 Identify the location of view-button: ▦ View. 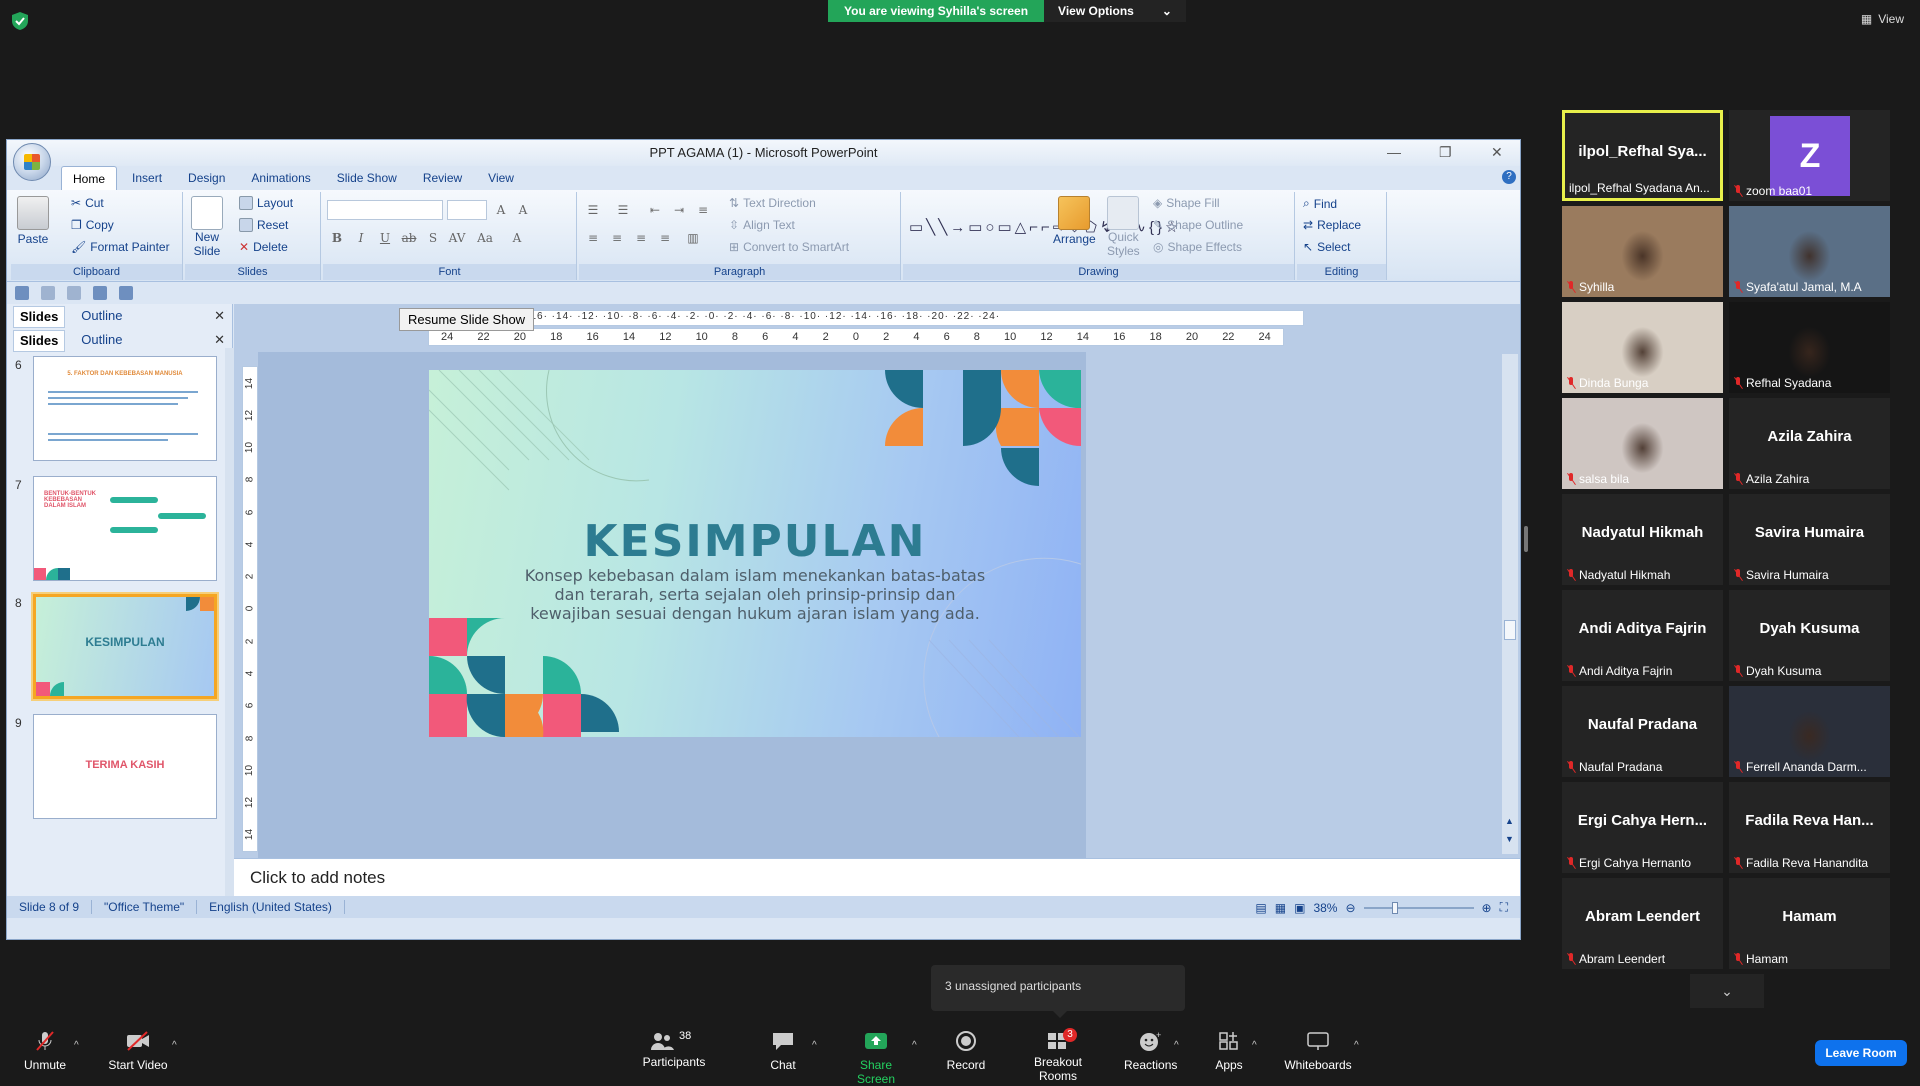
(1882, 19).